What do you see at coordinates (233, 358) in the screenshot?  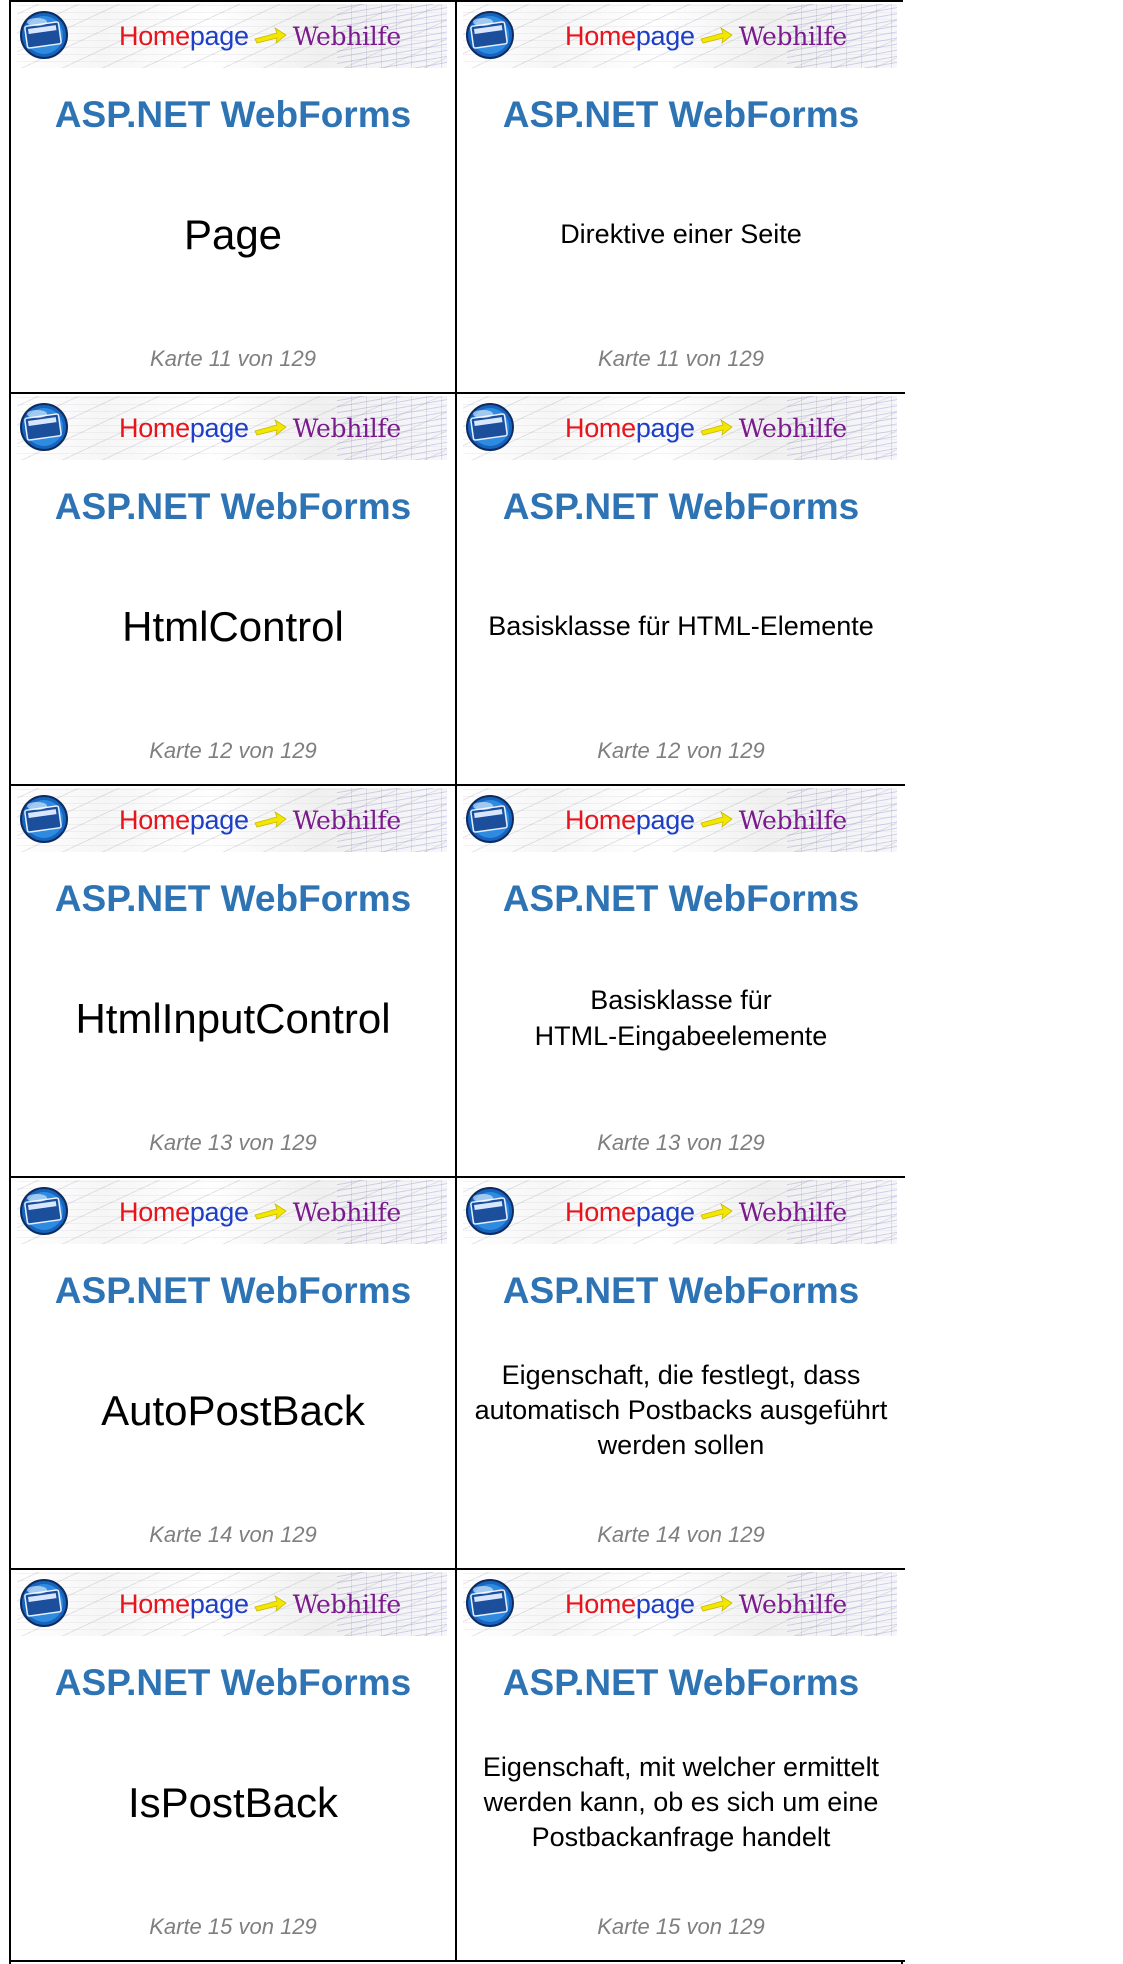 I see `card-number-footer: Karte 11 von 129` at bounding box center [233, 358].